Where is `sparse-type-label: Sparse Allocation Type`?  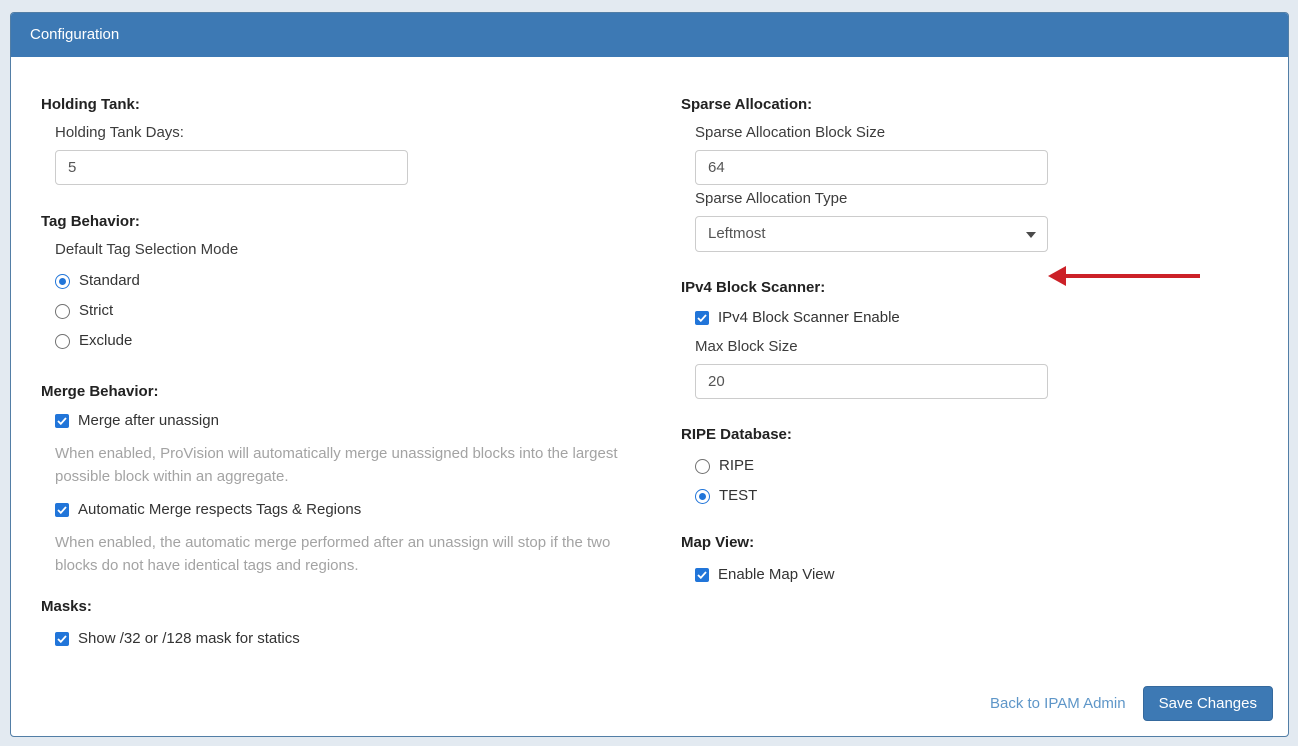
sparse-type-label: Sparse Allocation Type is located at coordinates (771, 198).